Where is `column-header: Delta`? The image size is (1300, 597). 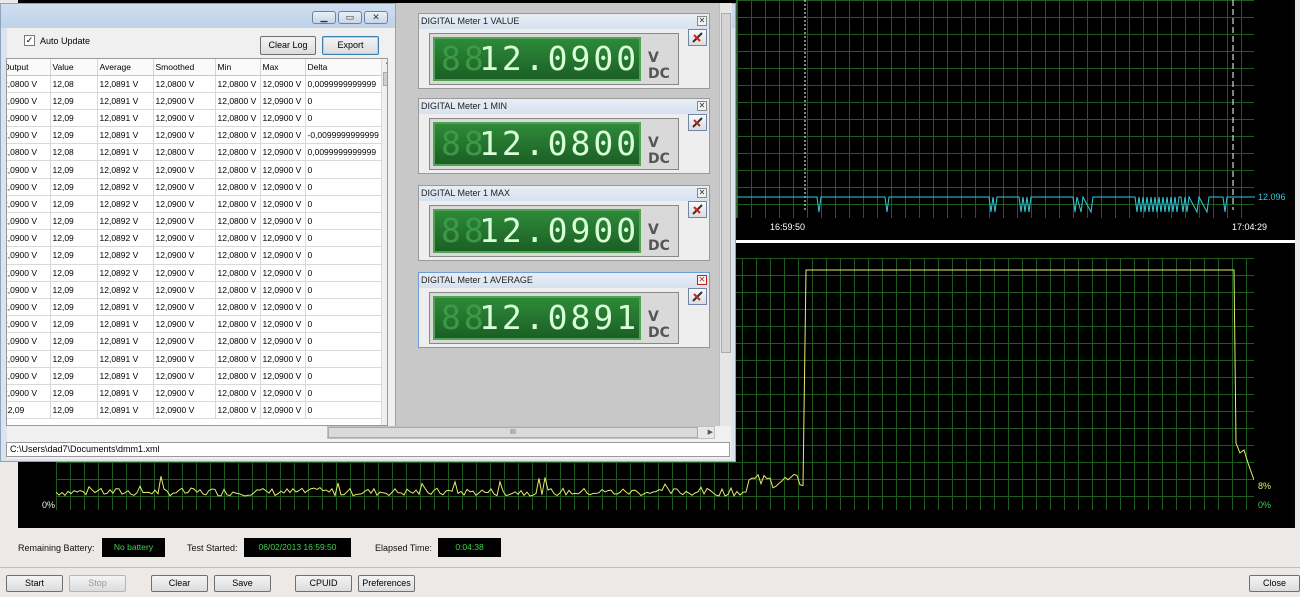
column-header: Delta is located at coordinates (343, 67).